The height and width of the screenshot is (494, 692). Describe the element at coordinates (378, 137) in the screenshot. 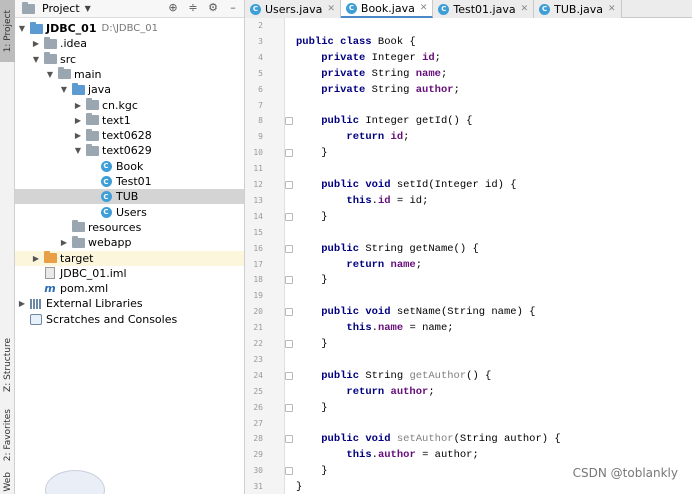

I see `code-line: return id;` at that location.